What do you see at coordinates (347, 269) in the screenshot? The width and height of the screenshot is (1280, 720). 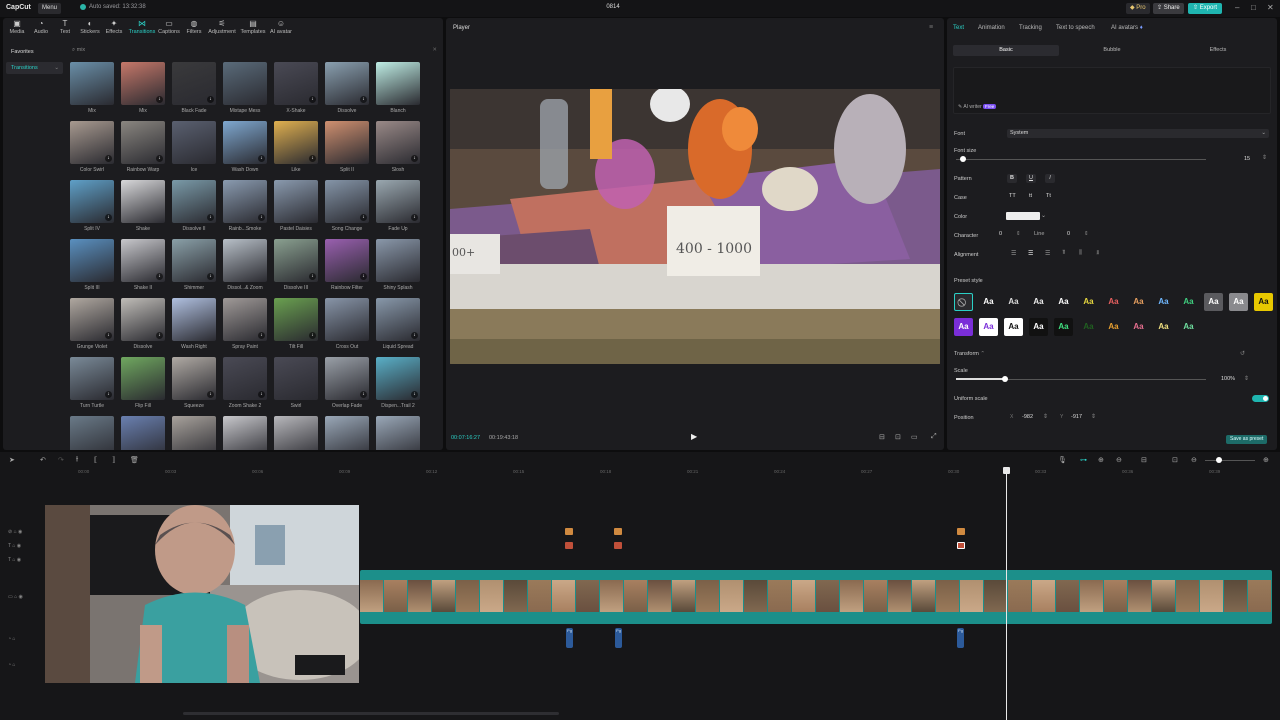 I see `transition-thumbnail: ↓ Rainbow Filter` at bounding box center [347, 269].